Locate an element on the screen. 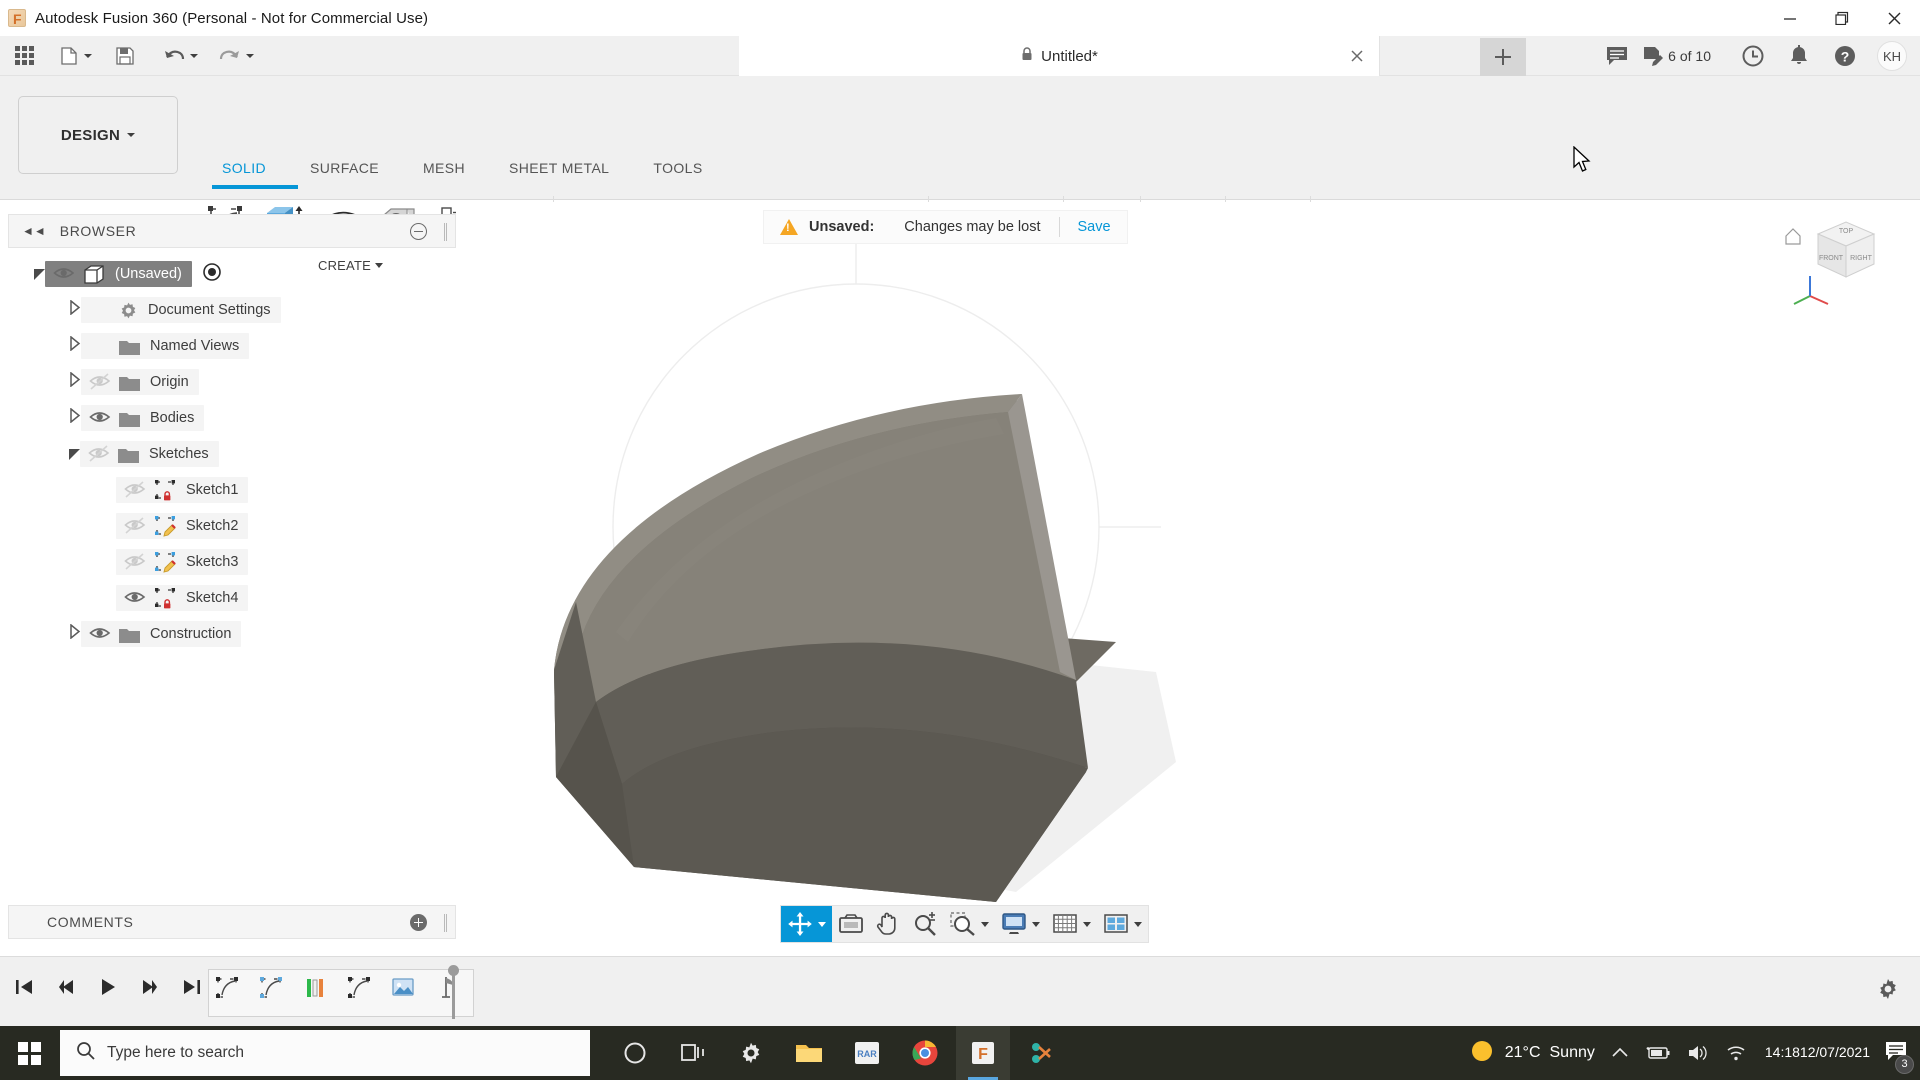 This screenshot has height=1080, width=1920. browser-item-body: Construction is located at coordinates (161, 634).